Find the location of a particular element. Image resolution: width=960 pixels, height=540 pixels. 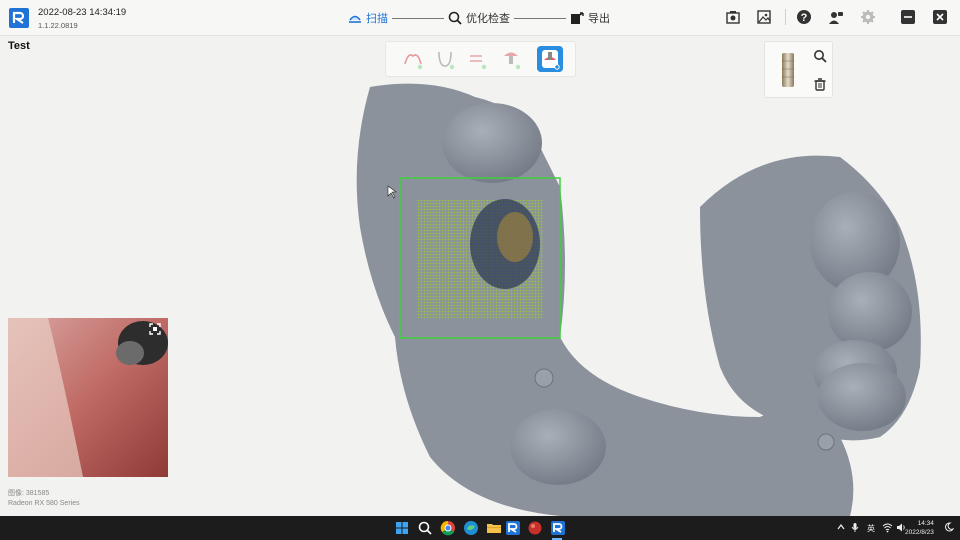

step-scan: 扫描 is located at coordinates (368, 18).